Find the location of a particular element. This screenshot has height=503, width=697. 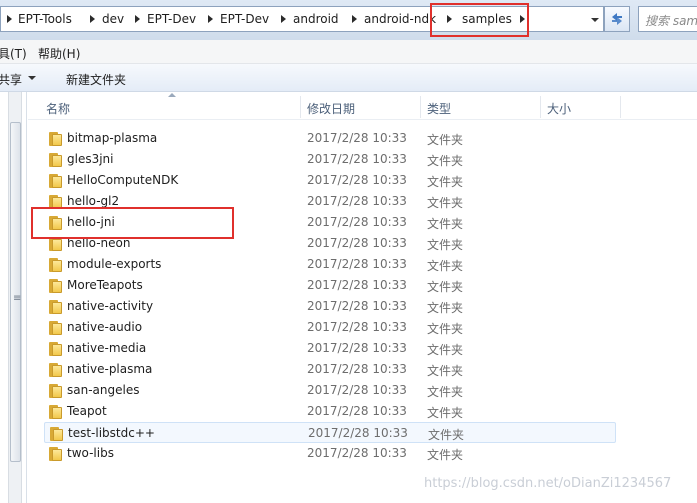

nav-scrollbar: ≡ is located at coordinates (15, 297).